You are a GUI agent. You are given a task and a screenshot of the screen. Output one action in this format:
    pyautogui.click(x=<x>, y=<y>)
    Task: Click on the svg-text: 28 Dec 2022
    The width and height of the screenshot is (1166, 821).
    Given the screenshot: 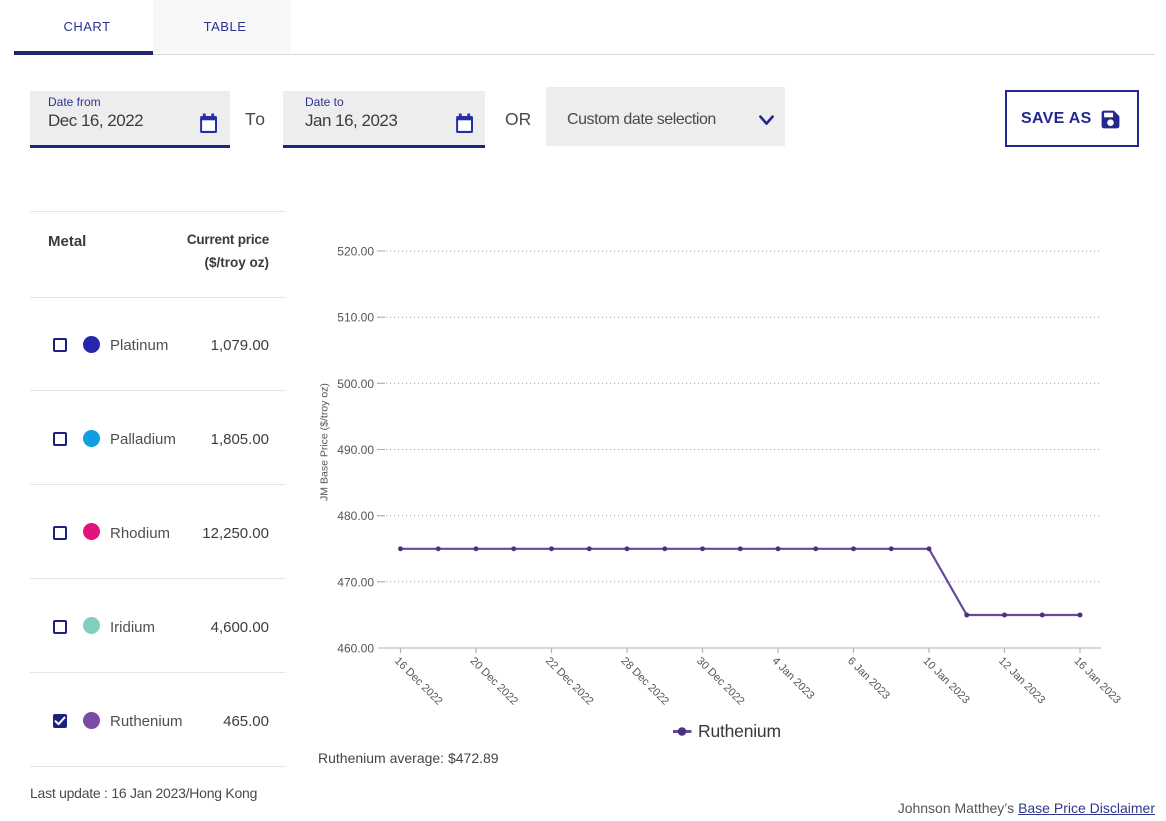 What is the action you would take?
    pyautogui.click(x=645, y=681)
    